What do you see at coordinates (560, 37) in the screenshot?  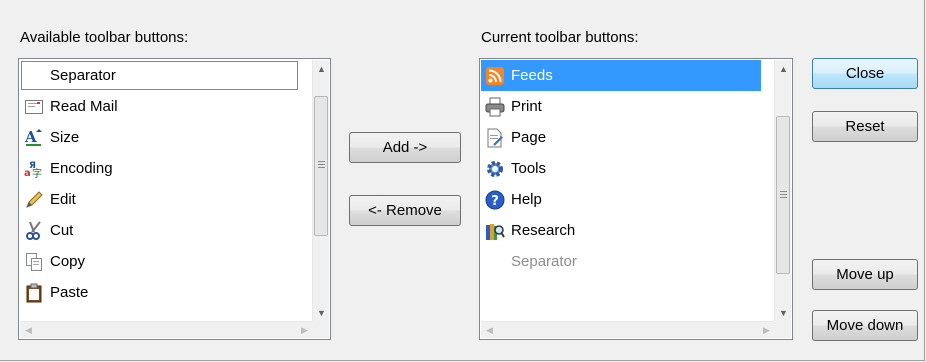 I see `current-buttons-label: Current toolbar buttons:` at bounding box center [560, 37].